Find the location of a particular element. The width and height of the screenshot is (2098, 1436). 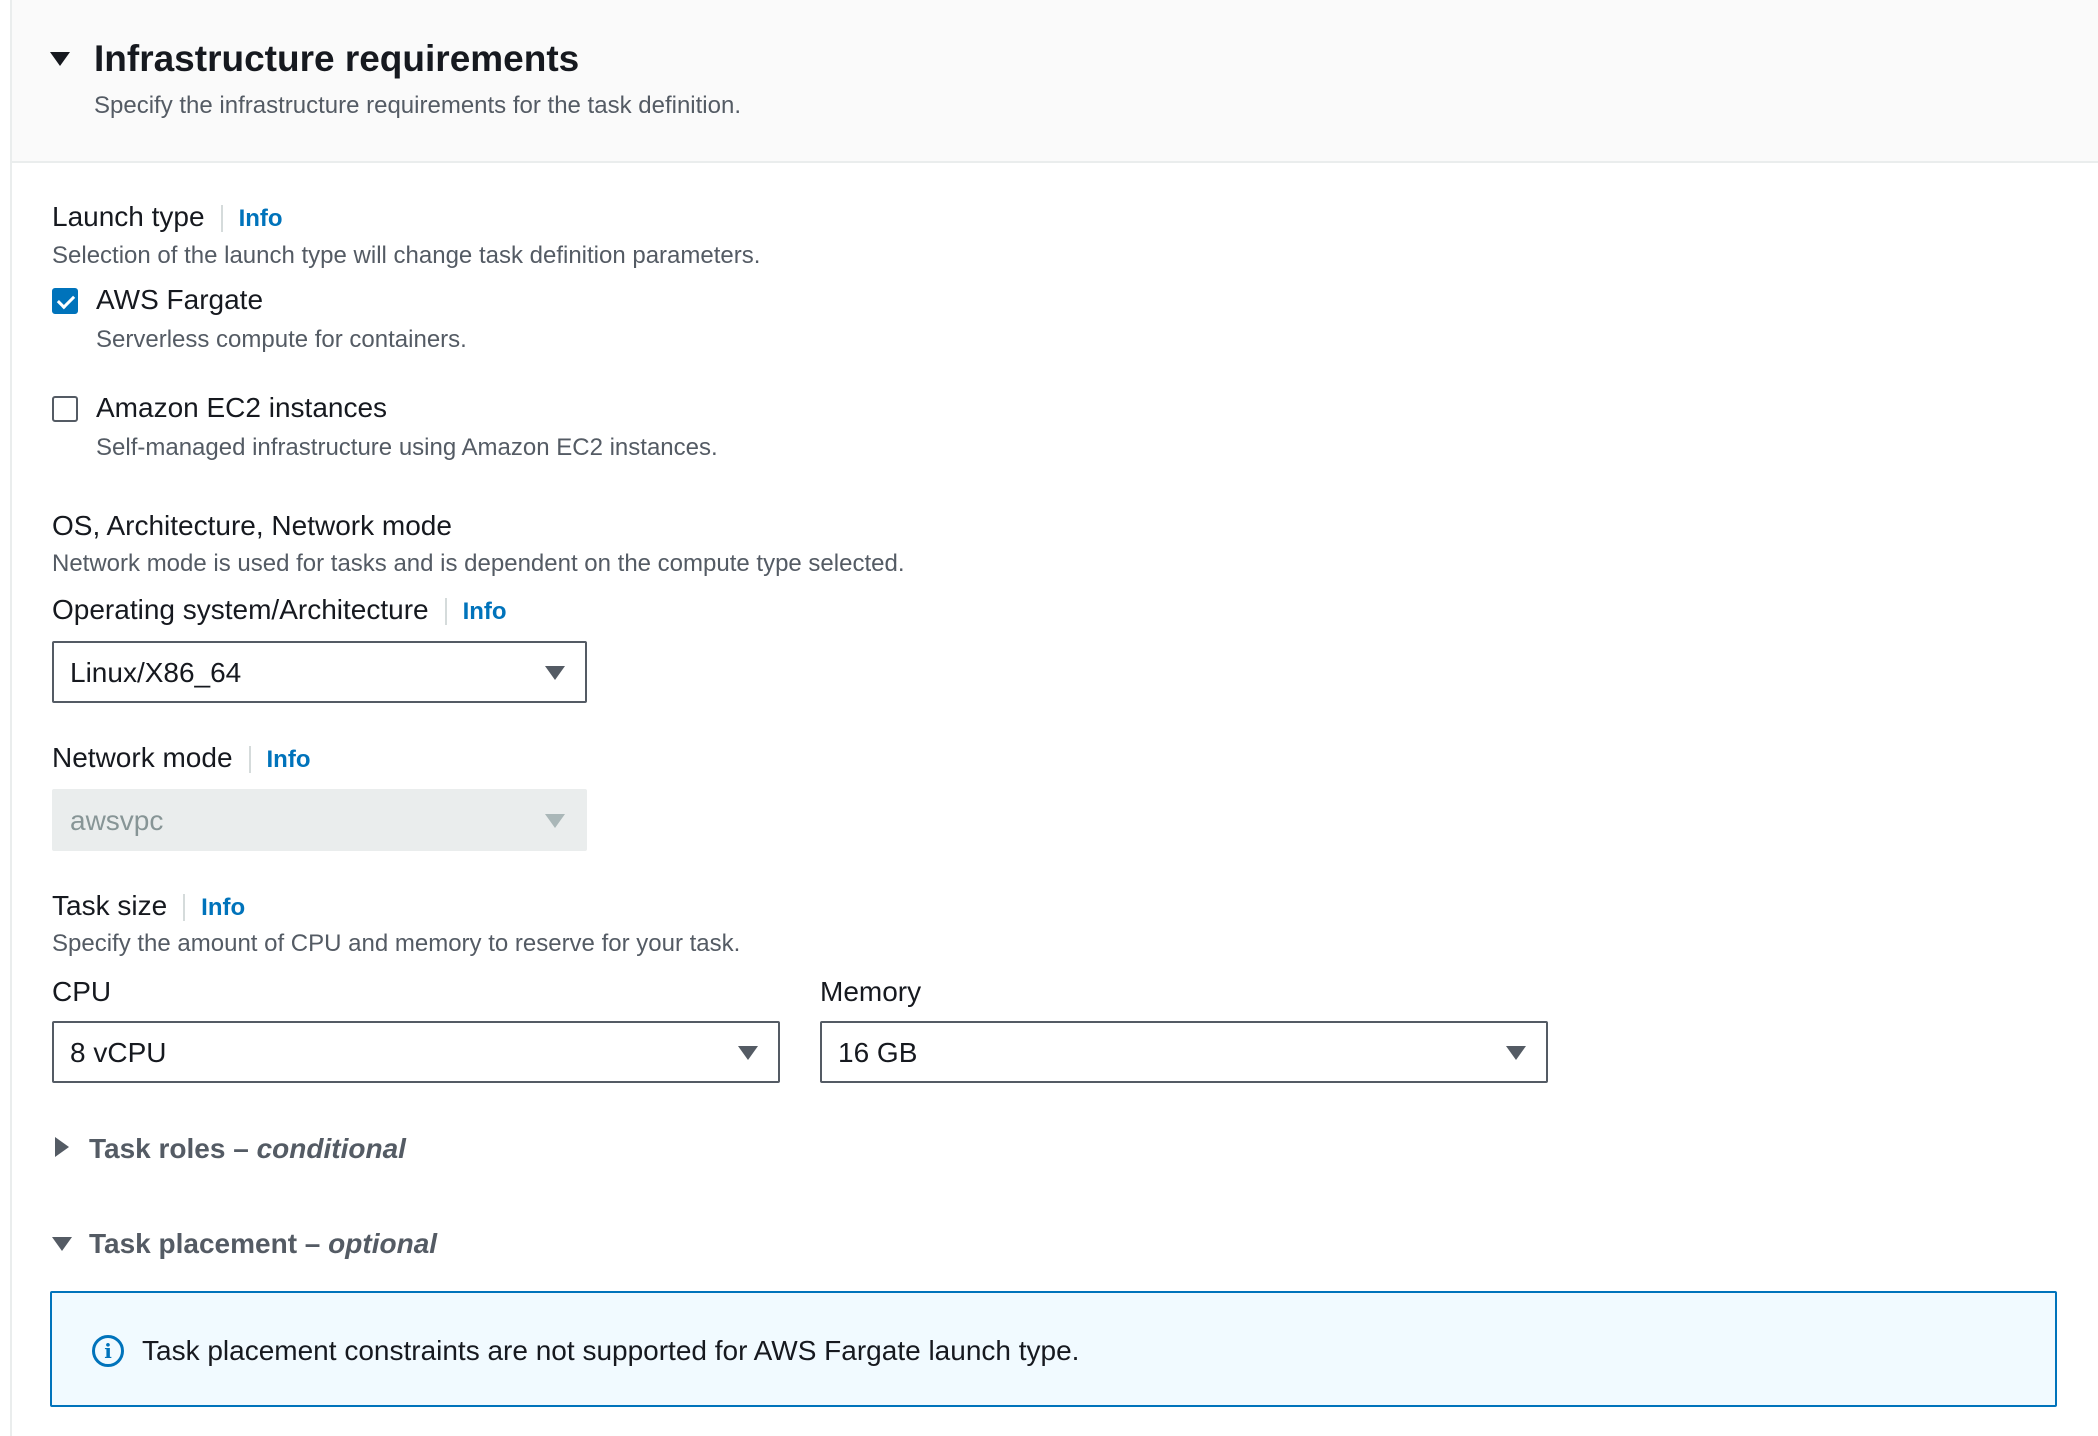

task-roles-qualifier: conditional is located at coordinates (331, 1148).